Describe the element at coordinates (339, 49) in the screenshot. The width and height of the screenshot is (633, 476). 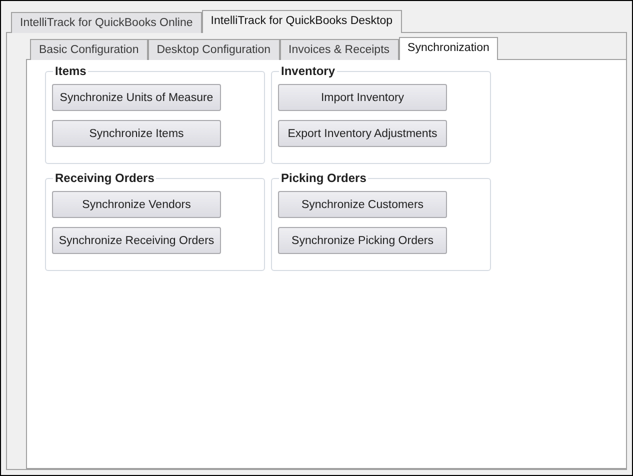
I see `tab: Invoices & Receipts` at that location.